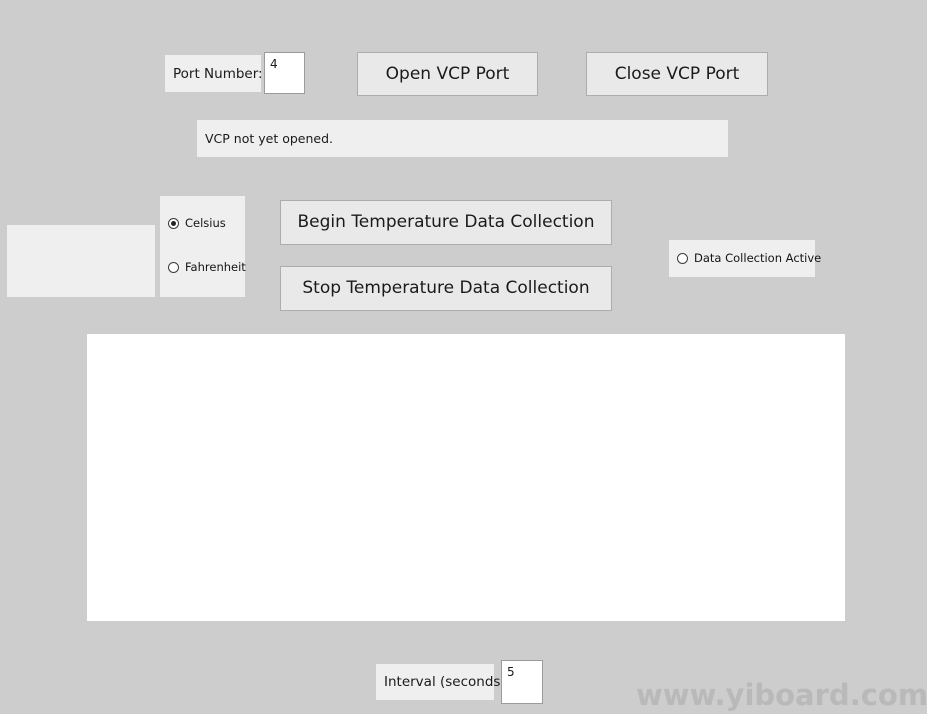 The height and width of the screenshot is (714, 927). I want to click on unit-radio-group: Celsius Fahrenheit, so click(203, 246).